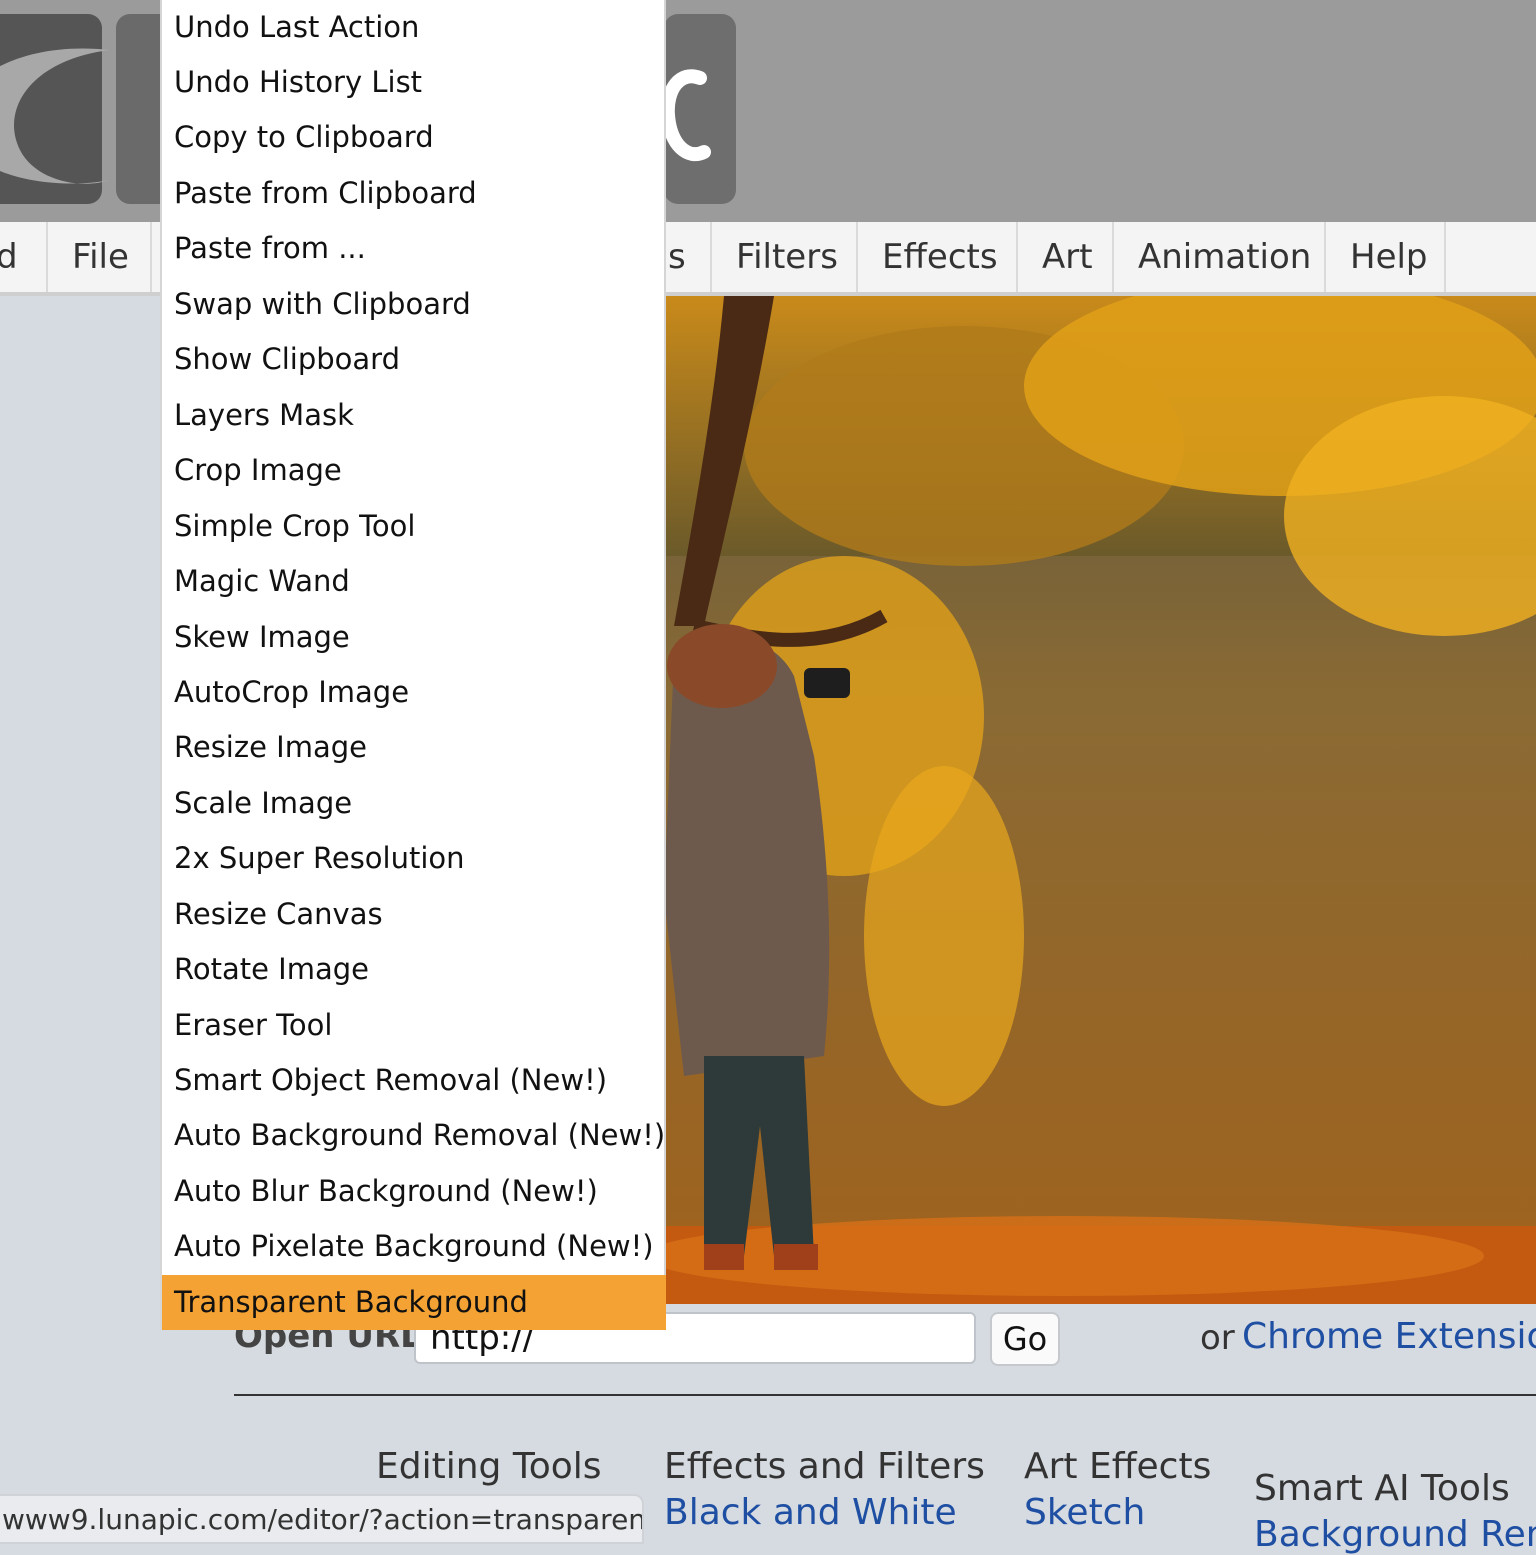 The width and height of the screenshot is (1536, 1555). What do you see at coordinates (414, 1302) in the screenshot?
I see `menu-transparent-background: Transparent Background` at bounding box center [414, 1302].